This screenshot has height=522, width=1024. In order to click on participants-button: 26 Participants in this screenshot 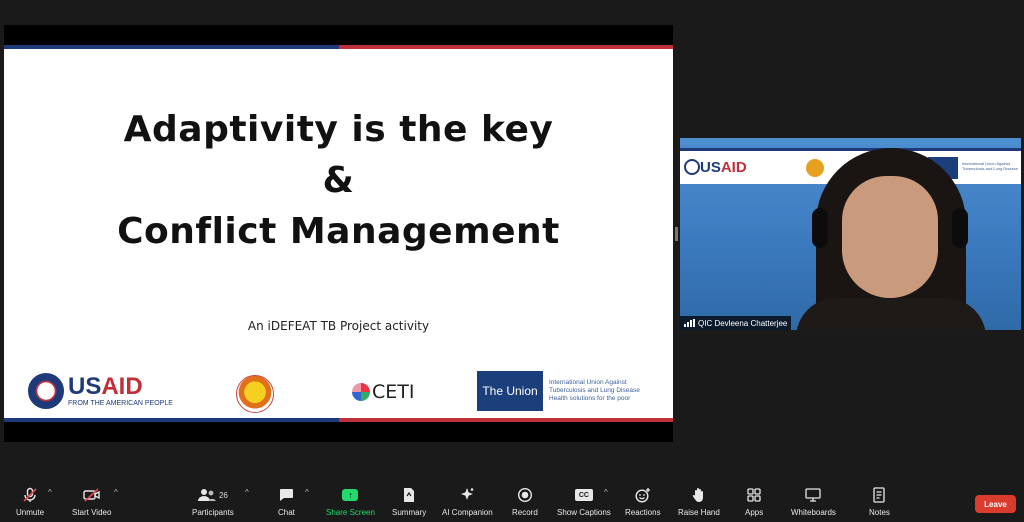, I will do `click(213, 501)`.